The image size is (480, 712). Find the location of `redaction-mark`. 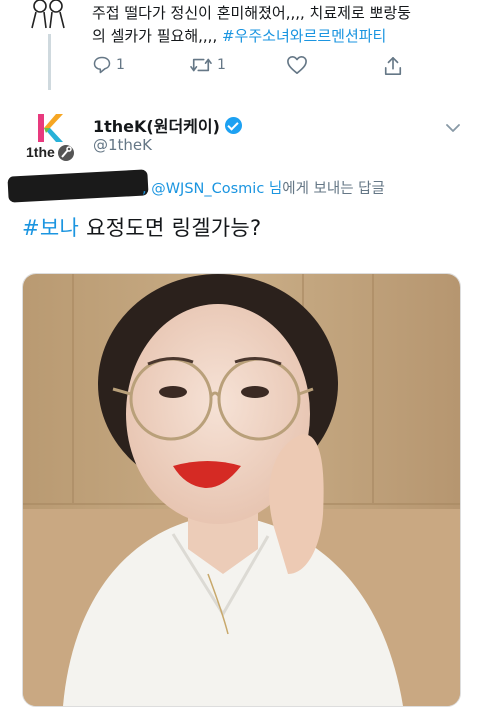

redaction-mark is located at coordinates (78, 186).